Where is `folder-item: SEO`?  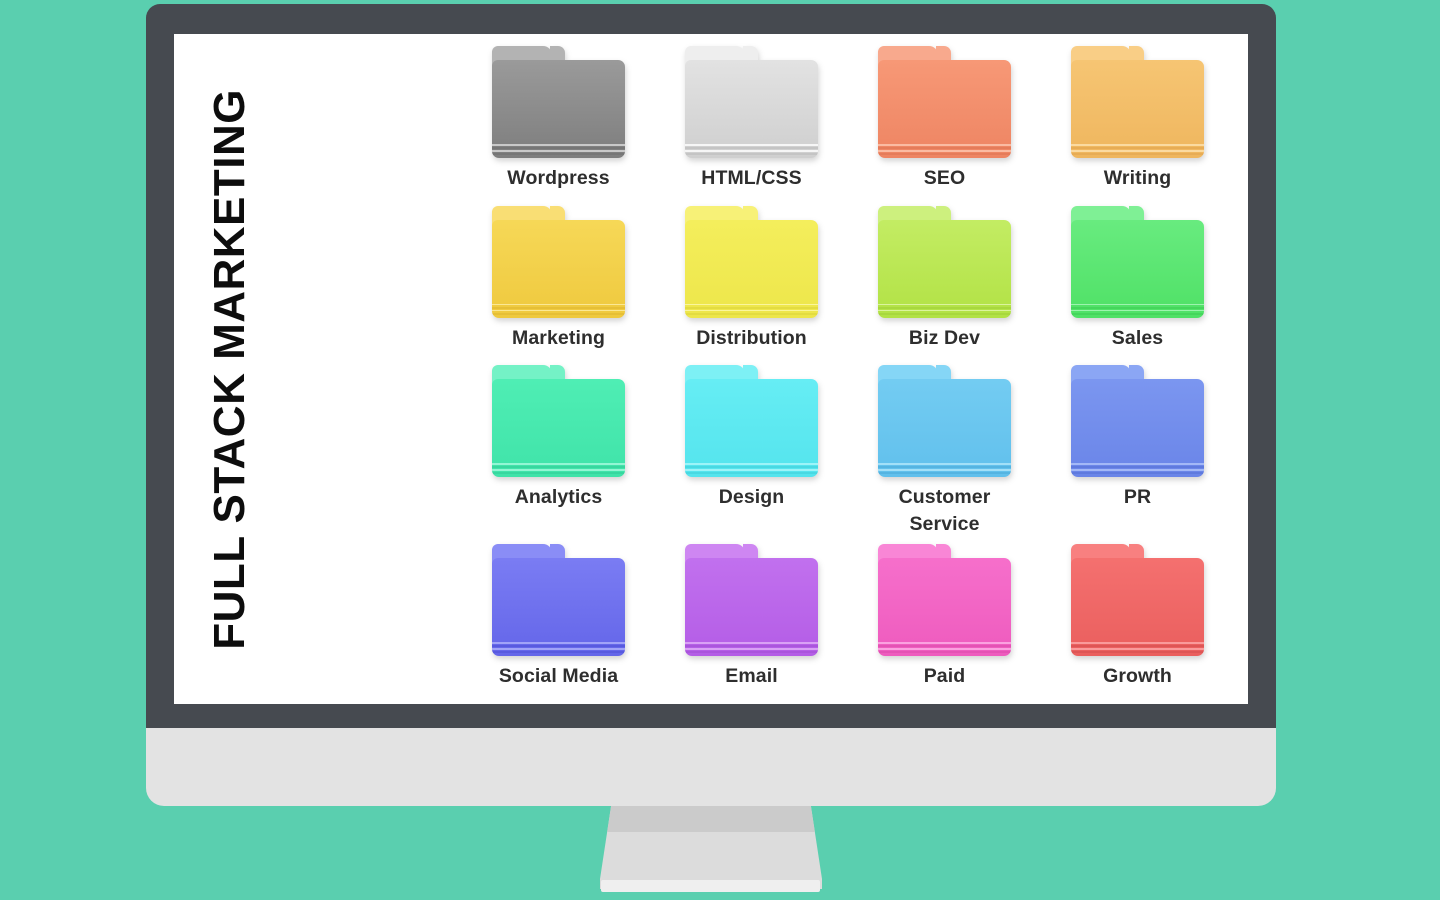
folder-item: SEO is located at coordinates (944, 120).